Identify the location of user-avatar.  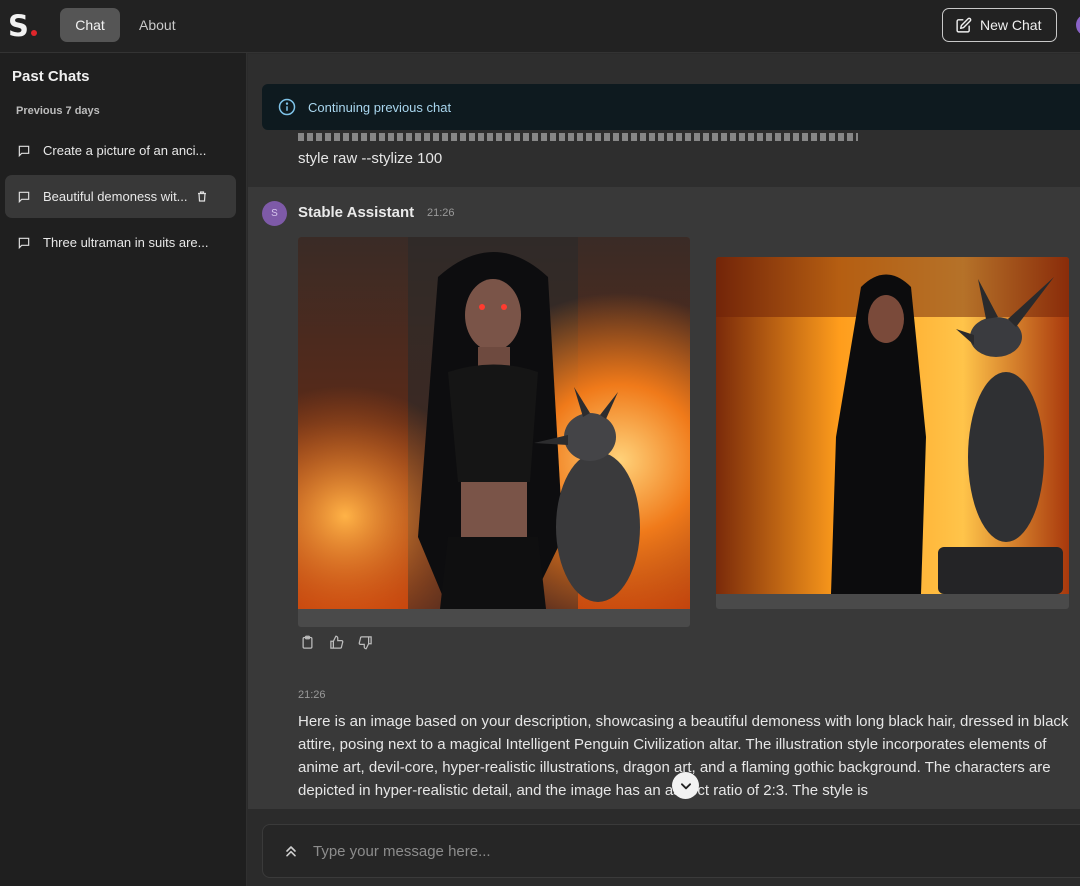
(1078, 25).